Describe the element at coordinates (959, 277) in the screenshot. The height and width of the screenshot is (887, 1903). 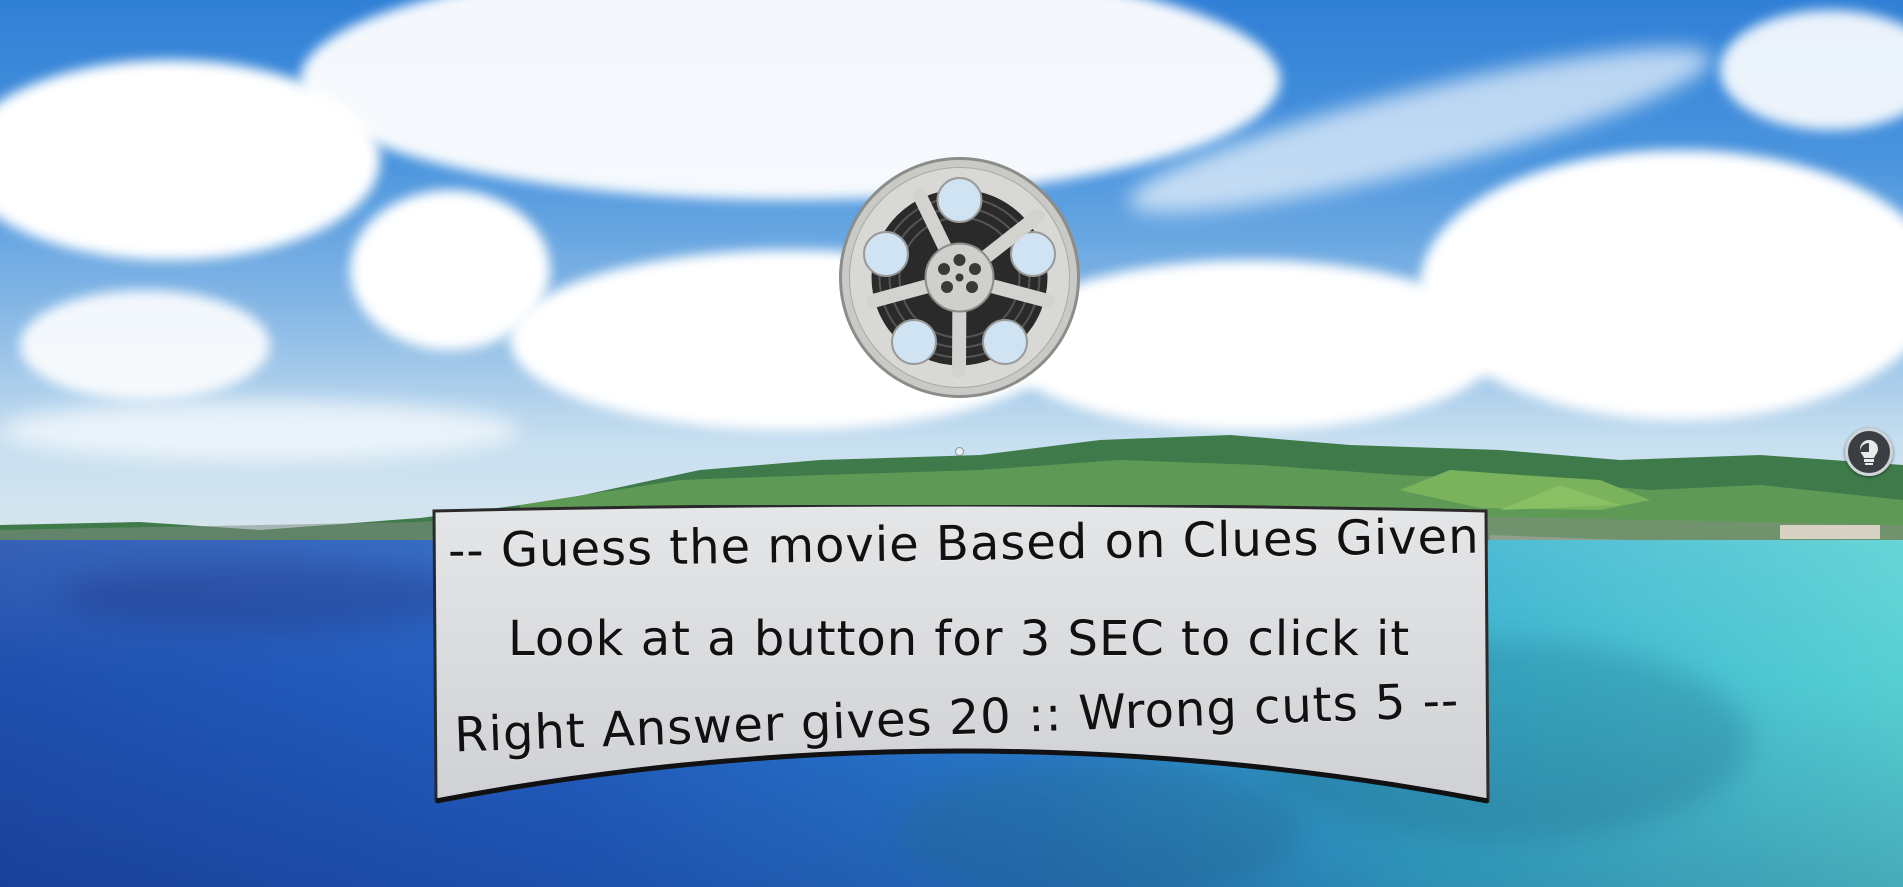
I see `film-reel-icon` at that location.